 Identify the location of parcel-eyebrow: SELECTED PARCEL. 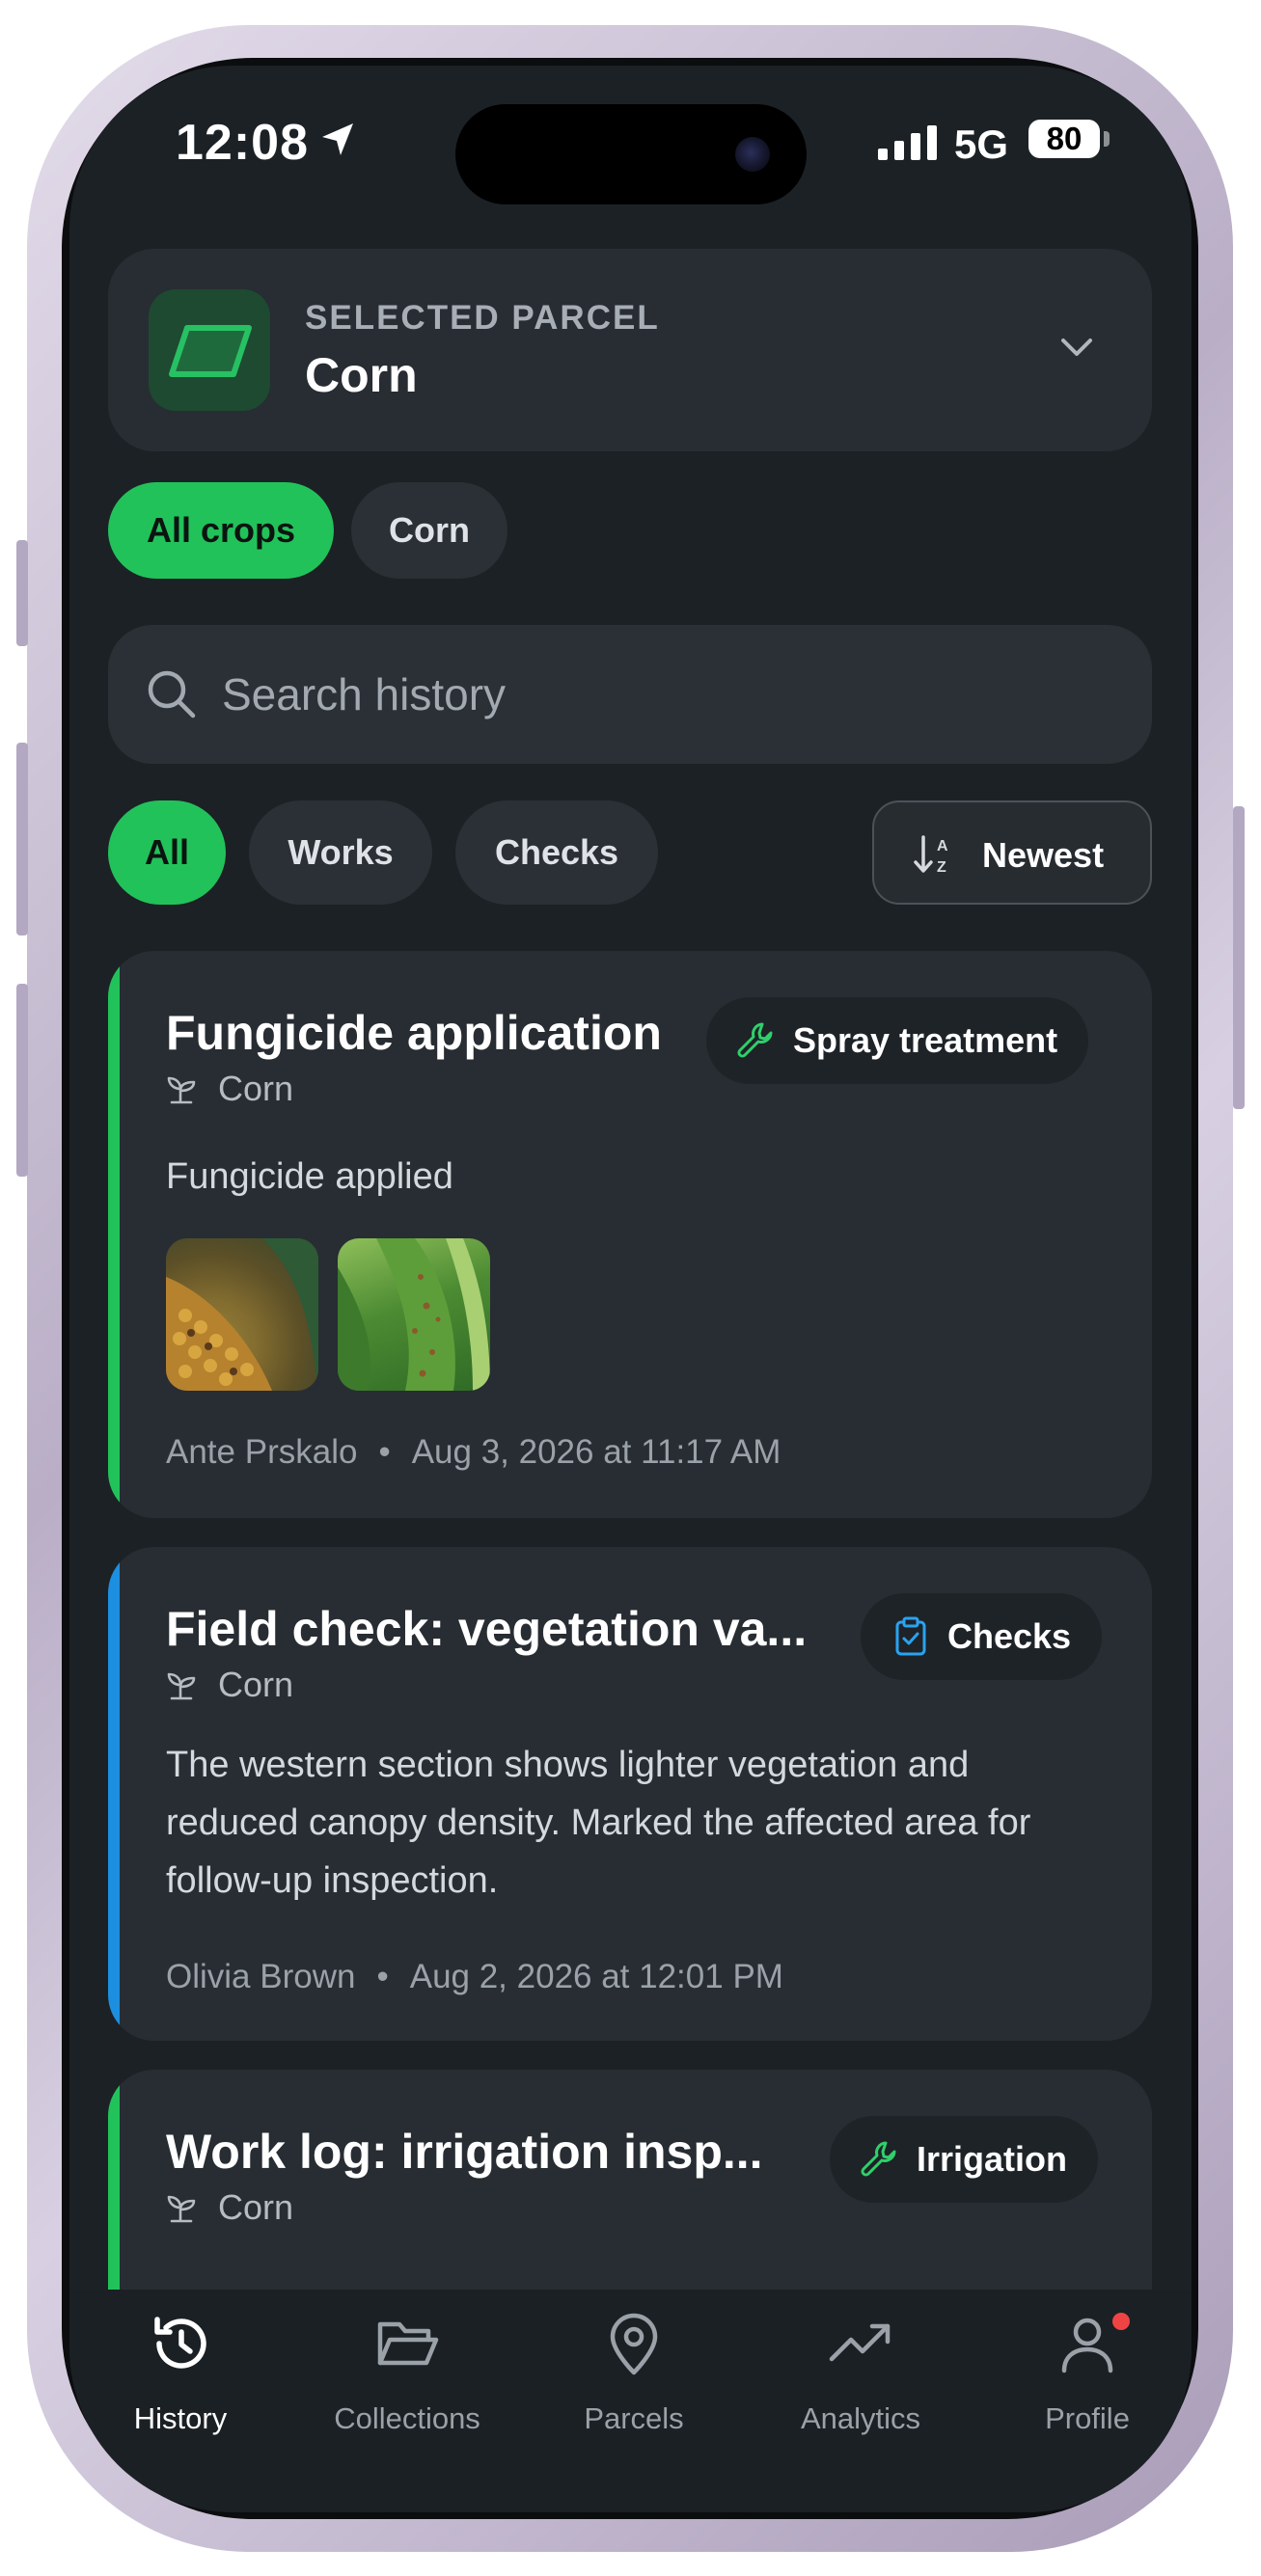
(483, 318).